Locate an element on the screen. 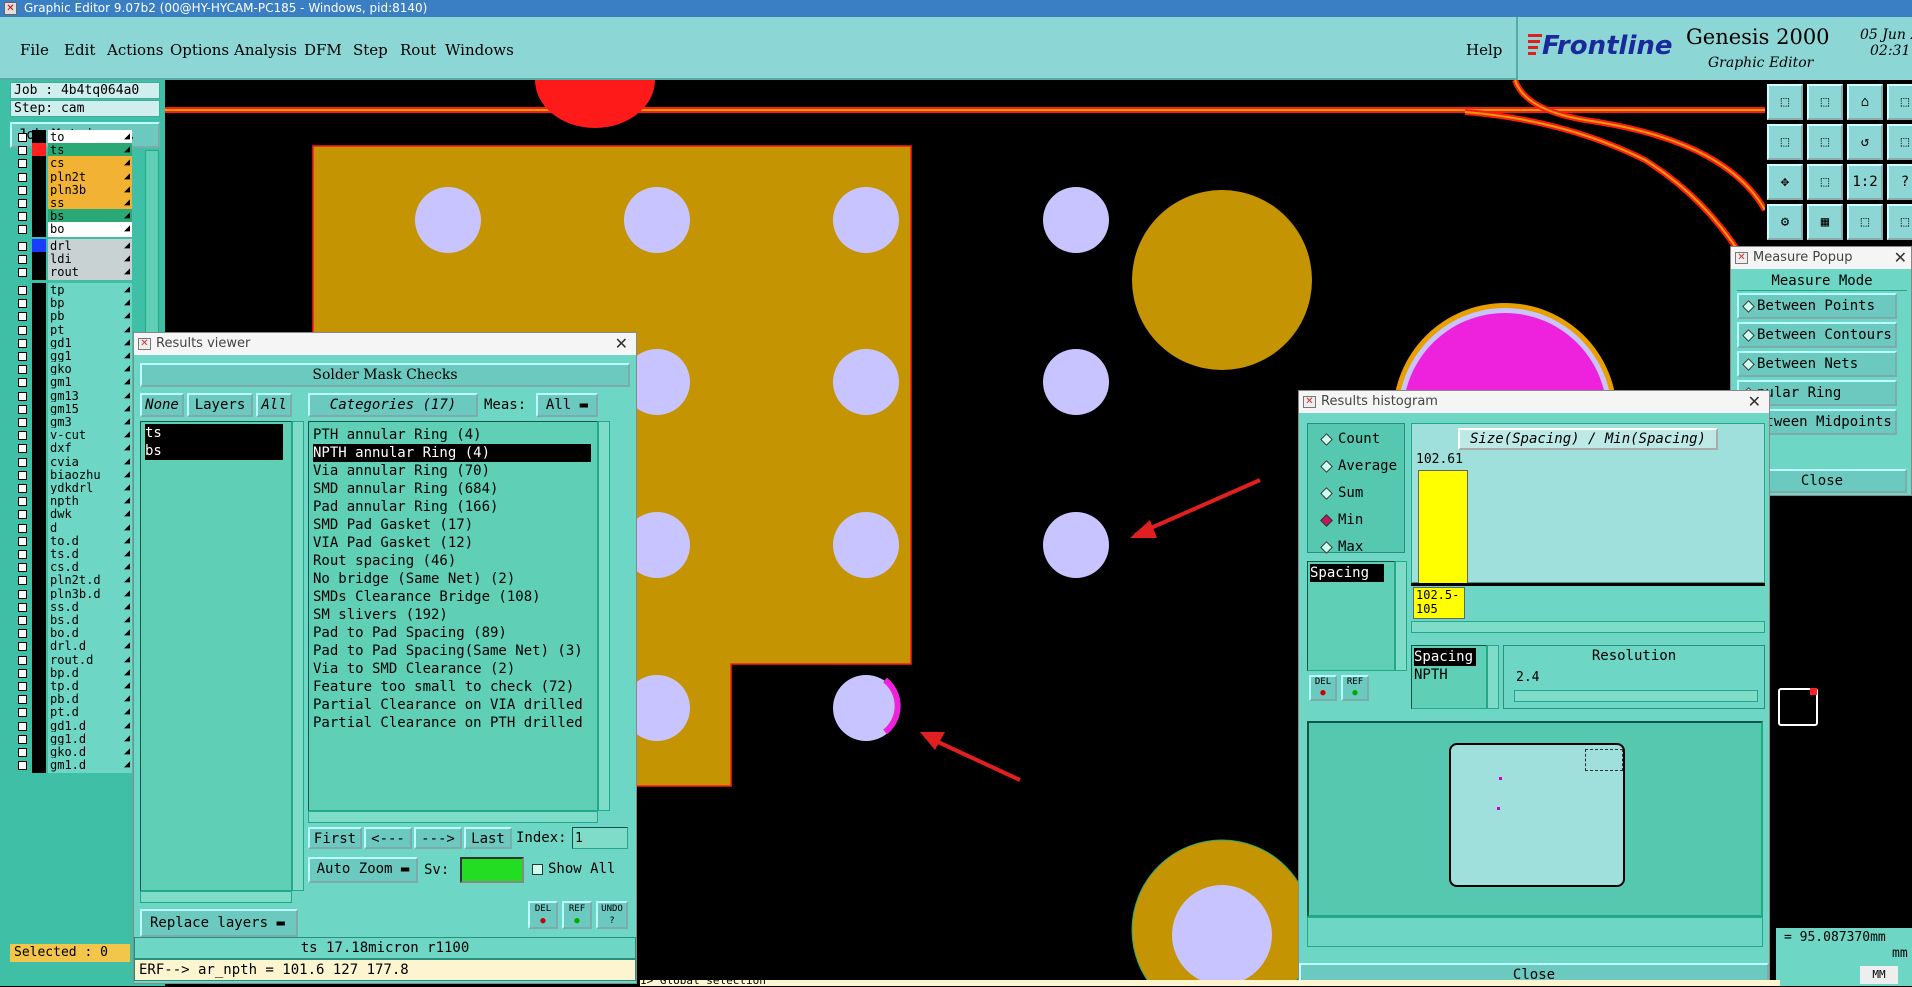 Image resolution: width=1912 pixels, height=987 pixels. category-item: Pad annular Ring (166) is located at coordinates (405, 507).